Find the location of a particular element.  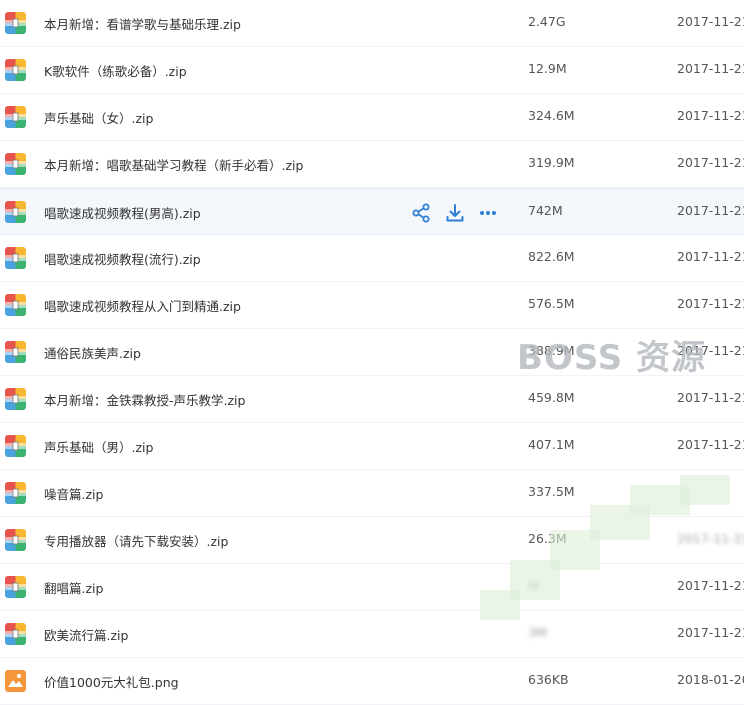

file-date: 2018-01-20 is located at coordinates (710, 679).